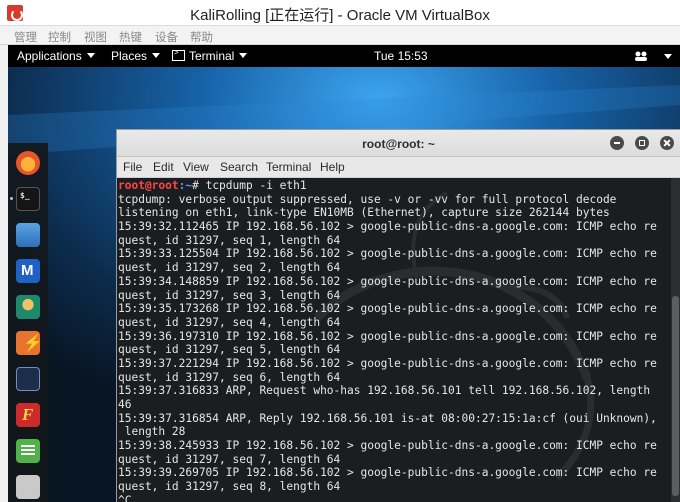 The image size is (680, 502). What do you see at coordinates (28, 271) in the screenshot?
I see `metasploit-icon: M` at bounding box center [28, 271].